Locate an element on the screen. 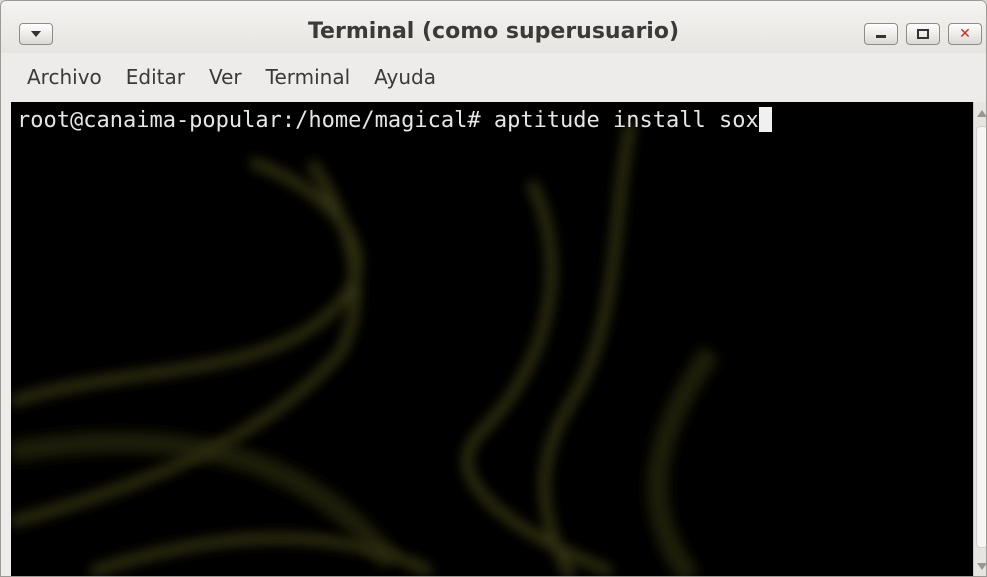 This screenshot has width=987, height=577. scroll-up-icon is located at coordinates (981, 113).